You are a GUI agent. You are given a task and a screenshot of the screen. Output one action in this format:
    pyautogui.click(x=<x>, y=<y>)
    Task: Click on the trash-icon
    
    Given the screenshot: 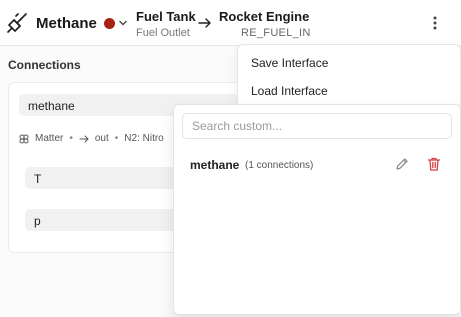 What is the action you would take?
    pyautogui.click(x=434, y=164)
    